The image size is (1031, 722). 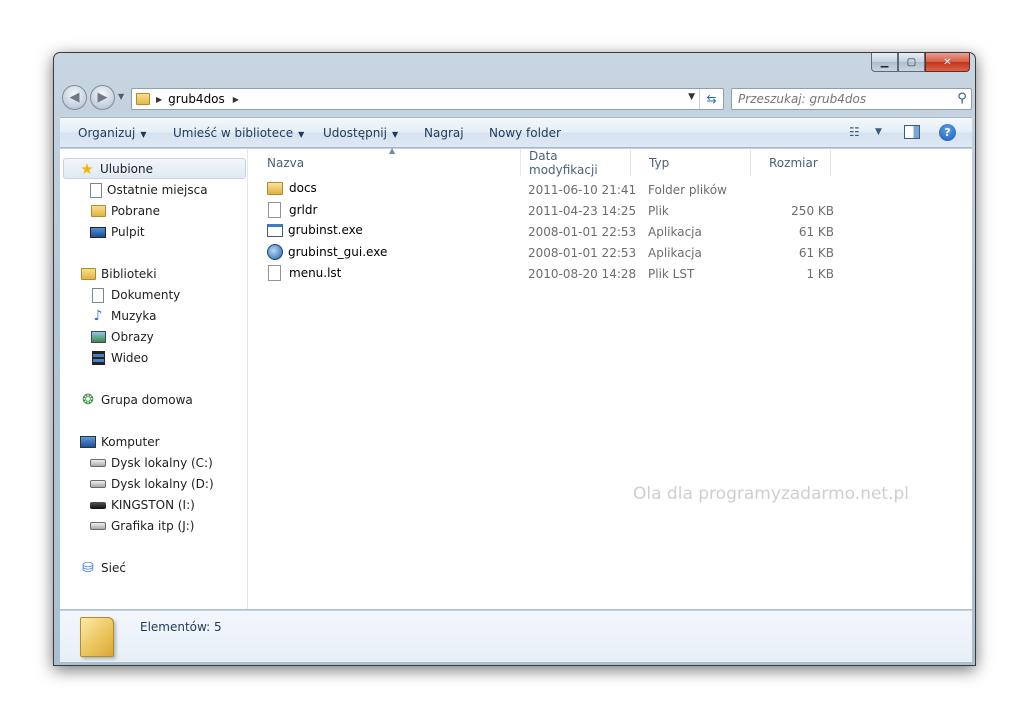 I want to click on star-icon: ★, so click(x=87, y=168).